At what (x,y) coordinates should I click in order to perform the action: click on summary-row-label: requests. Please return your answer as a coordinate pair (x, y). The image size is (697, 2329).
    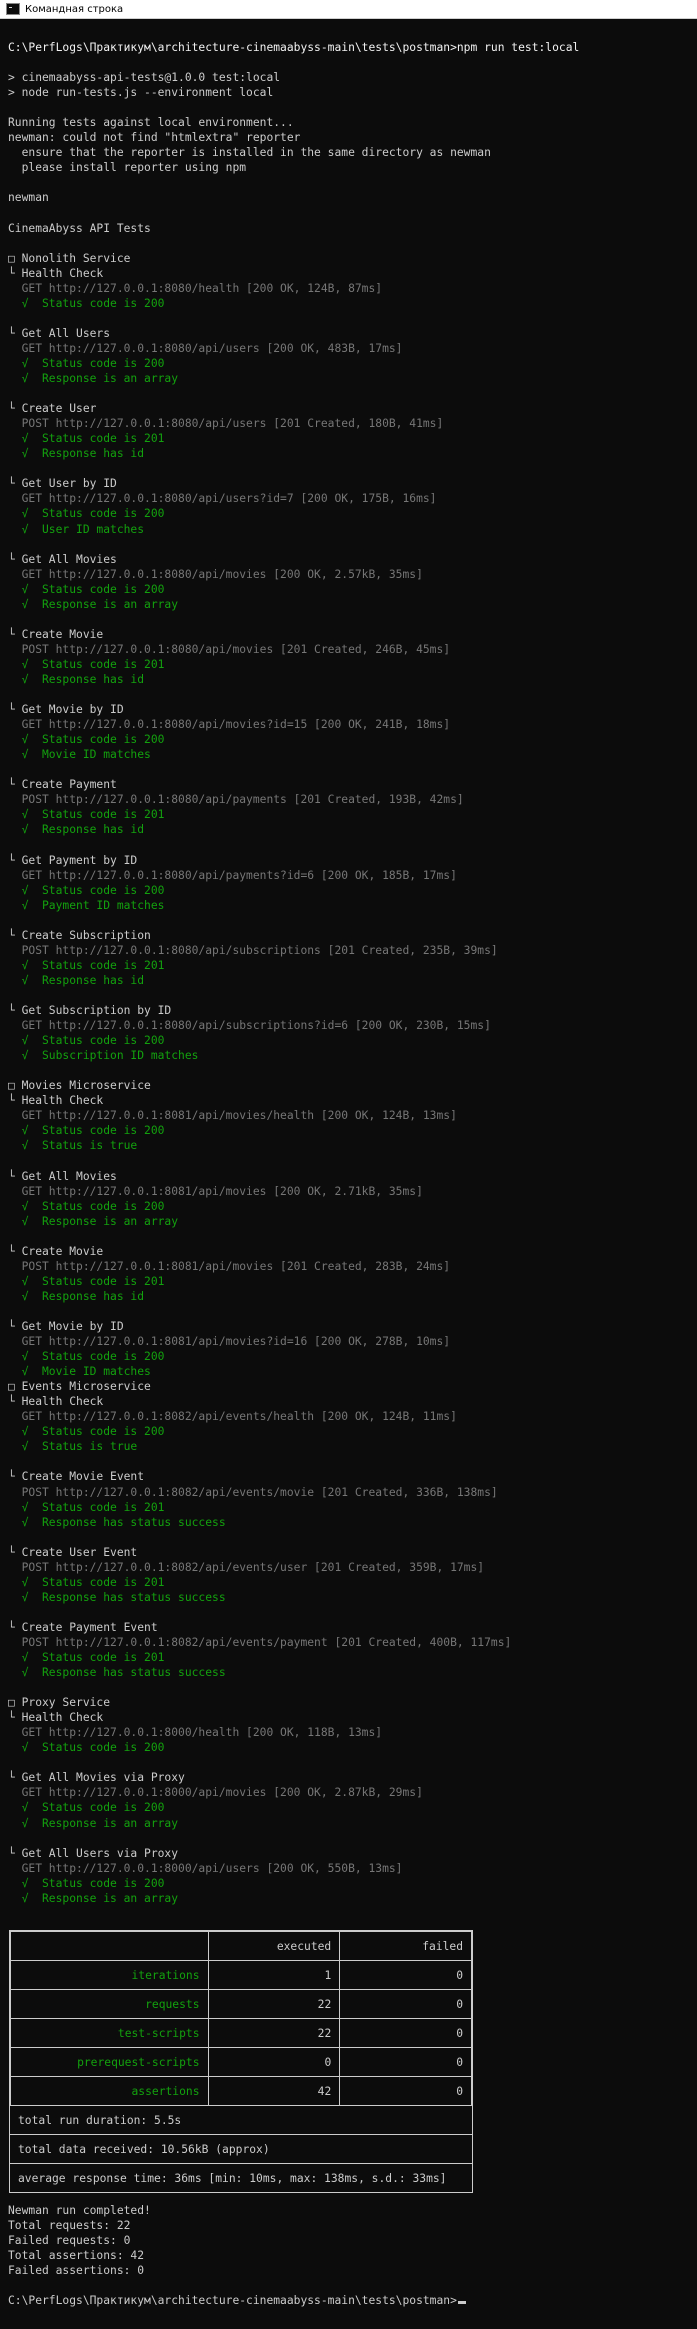
    Looking at the image, I should click on (109, 2004).